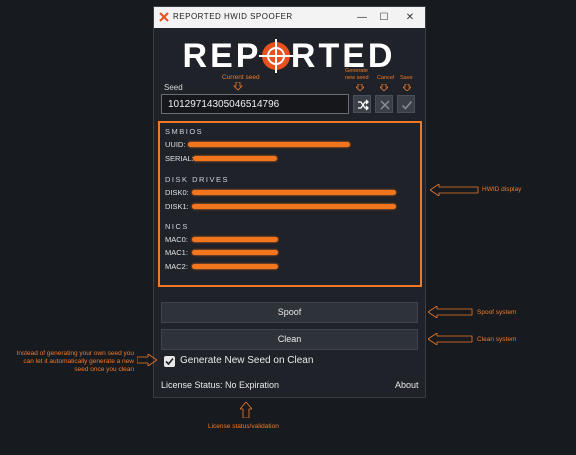  What do you see at coordinates (177, 192) in the screenshot?
I see `disk0-label: DISK0:` at bounding box center [177, 192].